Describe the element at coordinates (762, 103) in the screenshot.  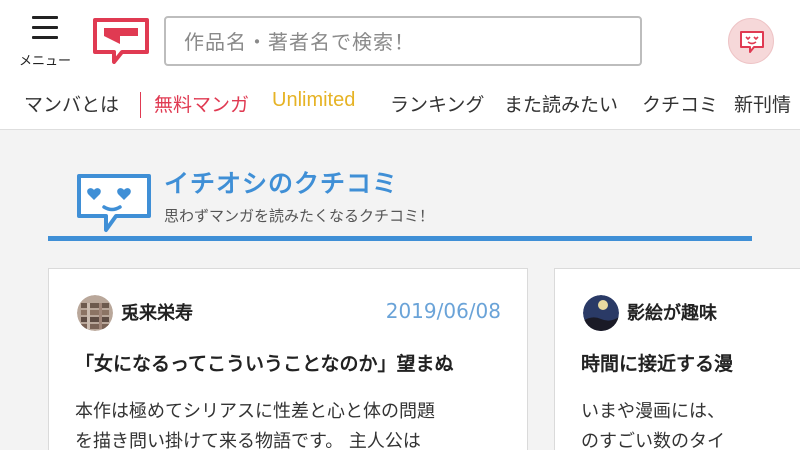
I see `nav-item-new-releases: 新刊情` at that location.